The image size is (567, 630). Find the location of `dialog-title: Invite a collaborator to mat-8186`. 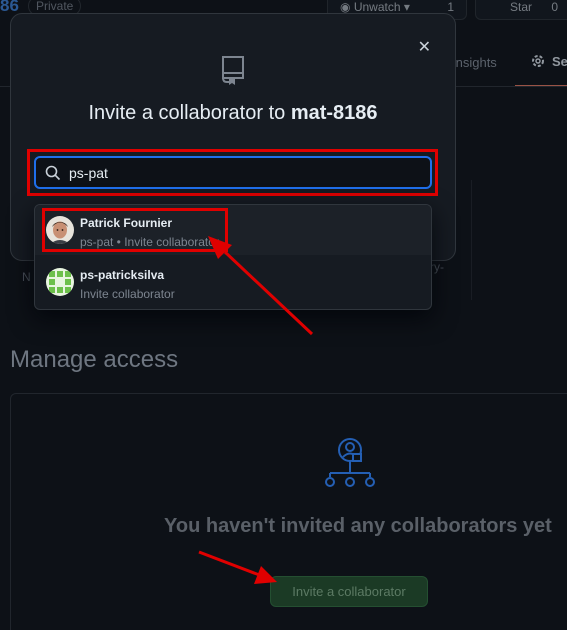

dialog-title: Invite a collaborator to mat-8186 is located at coordinates (233, 113).